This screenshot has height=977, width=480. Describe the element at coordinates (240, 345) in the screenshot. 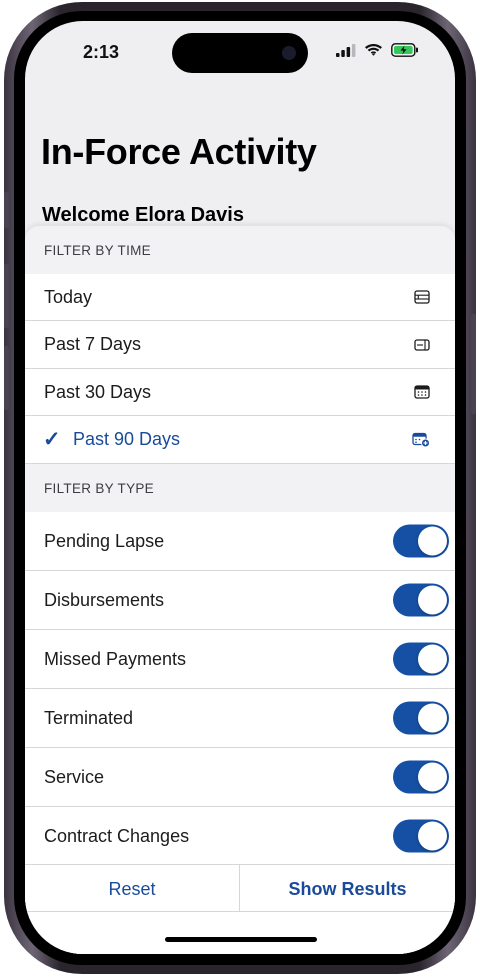

I see `time-option-7-days: Past 7 Days` at that location.